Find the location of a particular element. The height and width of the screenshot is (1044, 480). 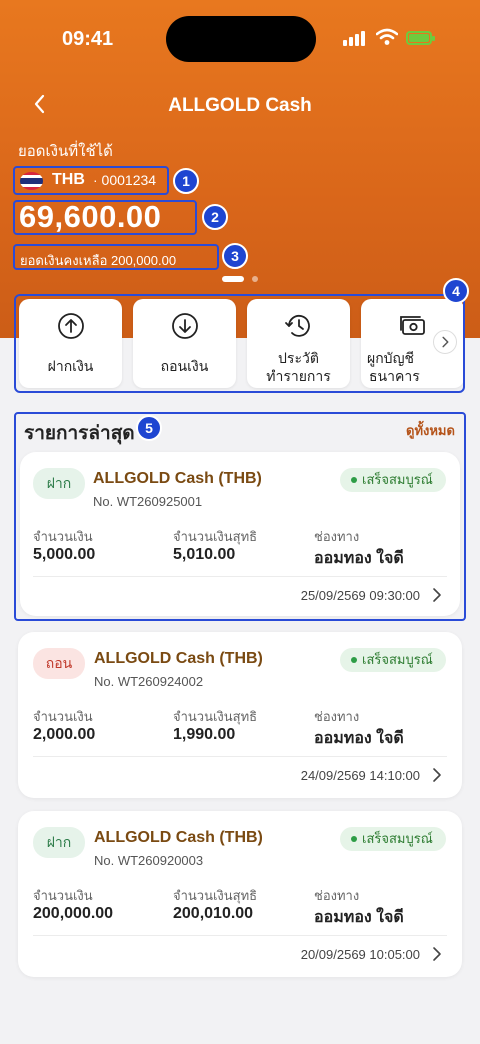

clock: 09:41 is located at coordinates (88, 39).